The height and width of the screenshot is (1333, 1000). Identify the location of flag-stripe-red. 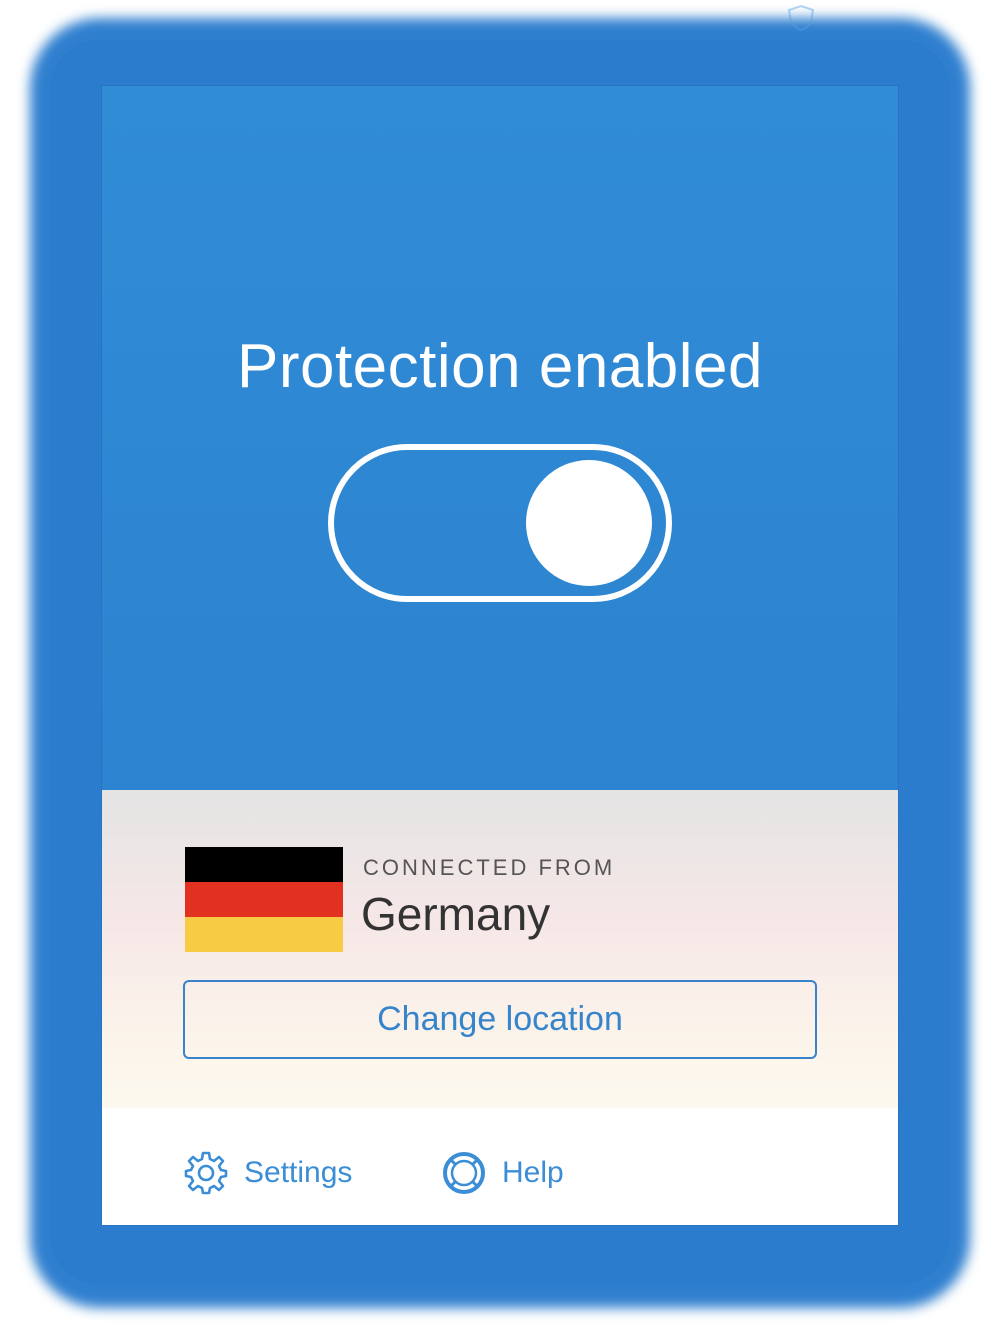
(264, 899).